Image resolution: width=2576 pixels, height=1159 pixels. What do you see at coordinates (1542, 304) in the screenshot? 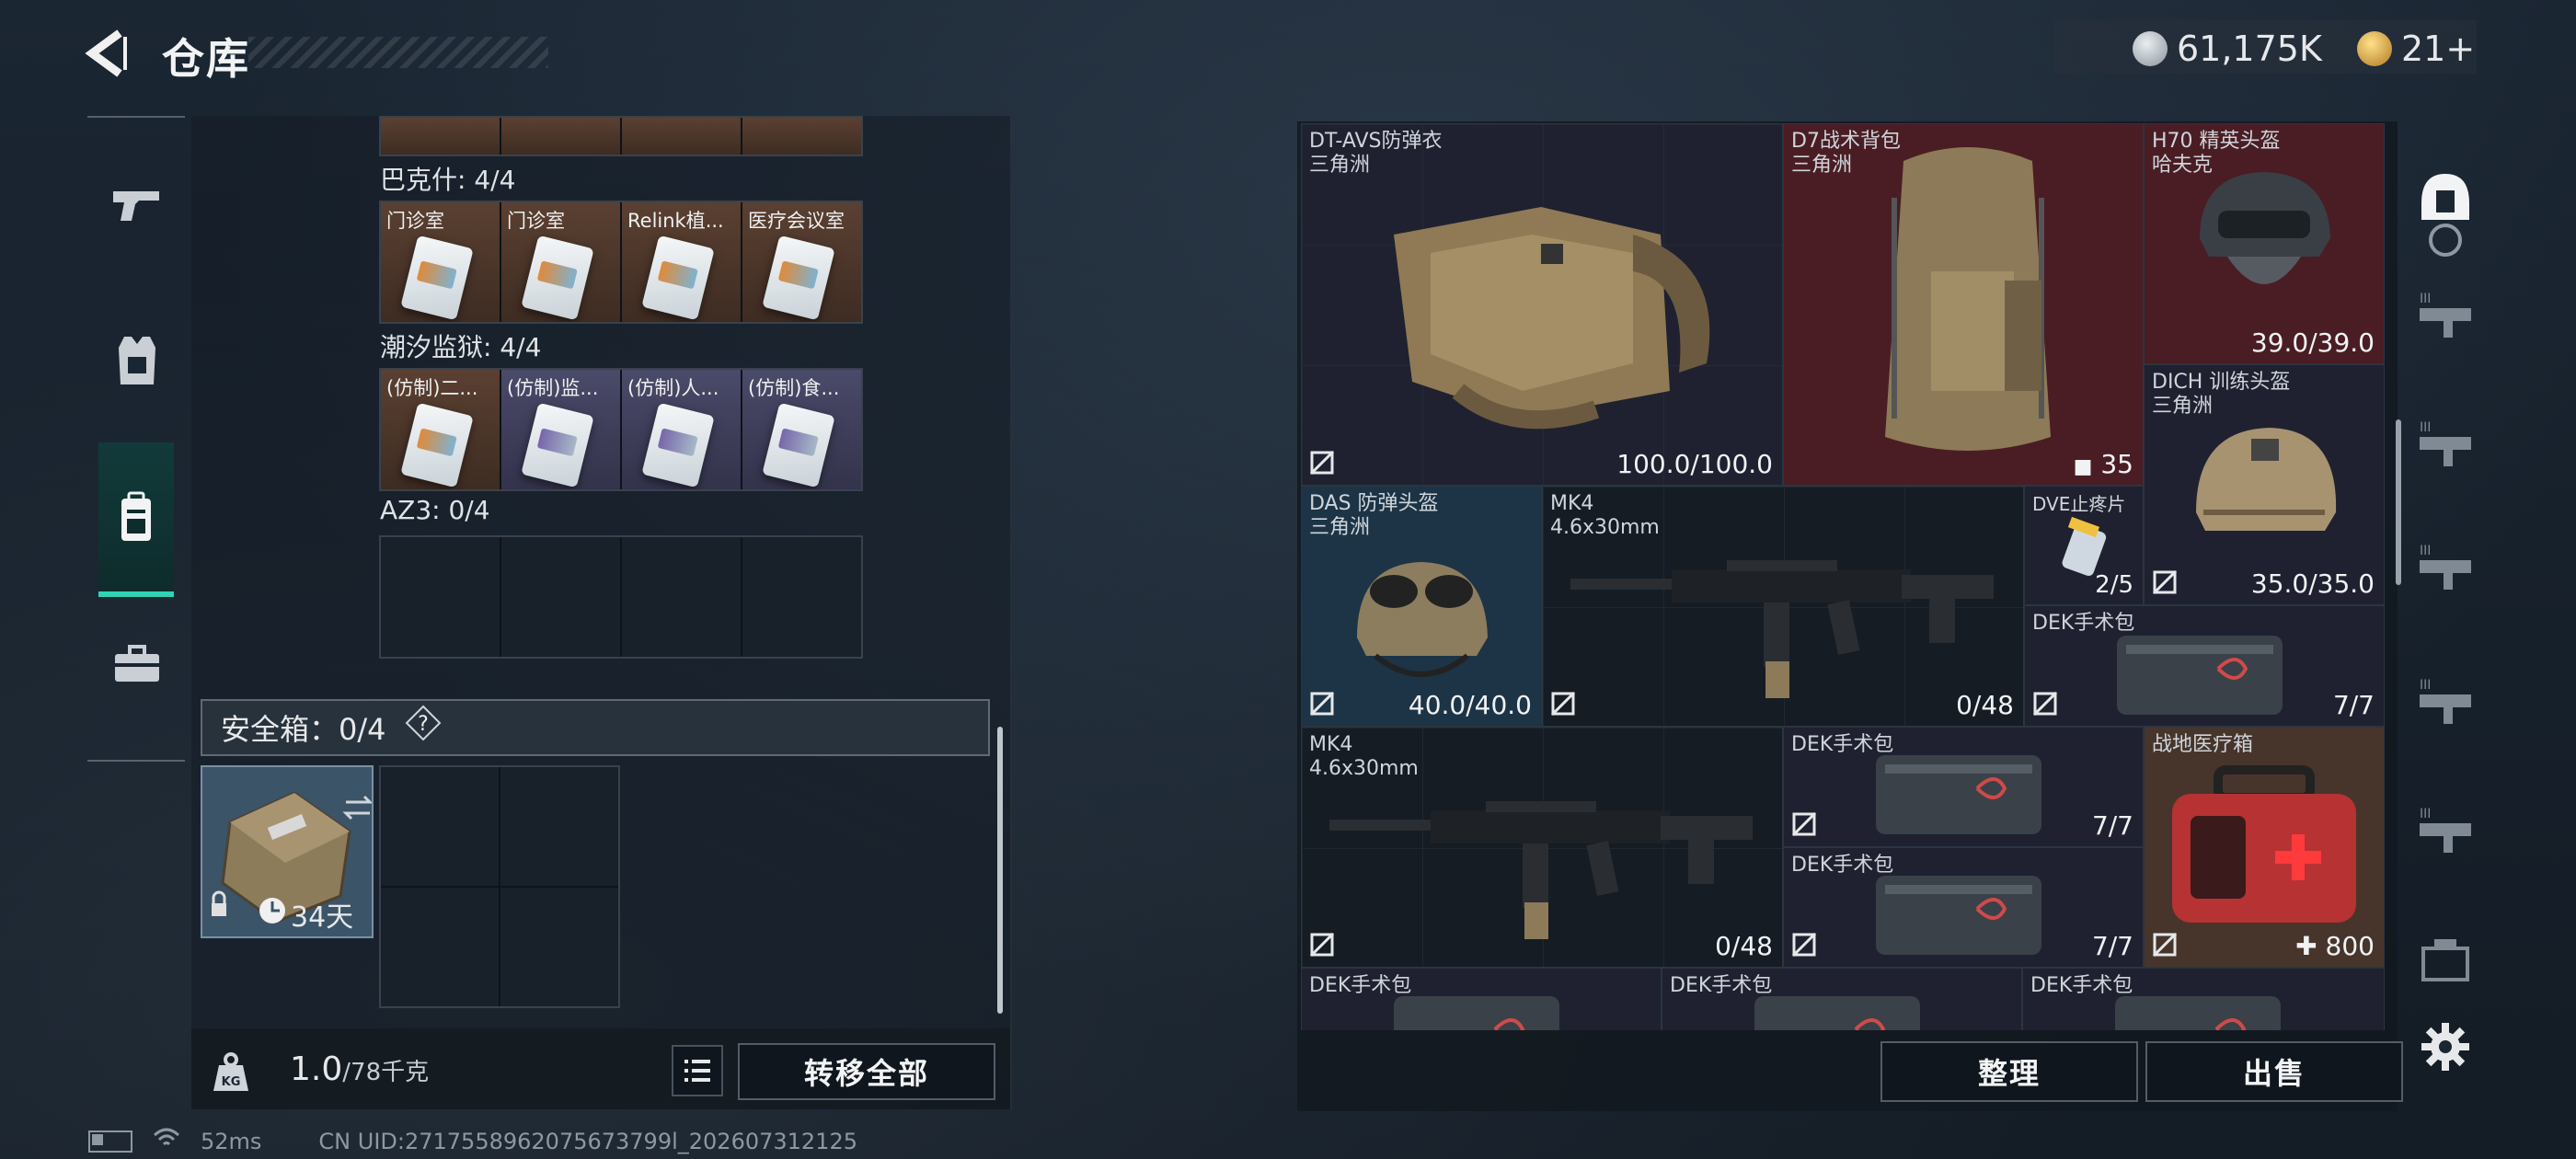
I see `item-vest: DT-AVS防弹衣 三角洲 100.0/100.0` at bounding box center [1542, 304].